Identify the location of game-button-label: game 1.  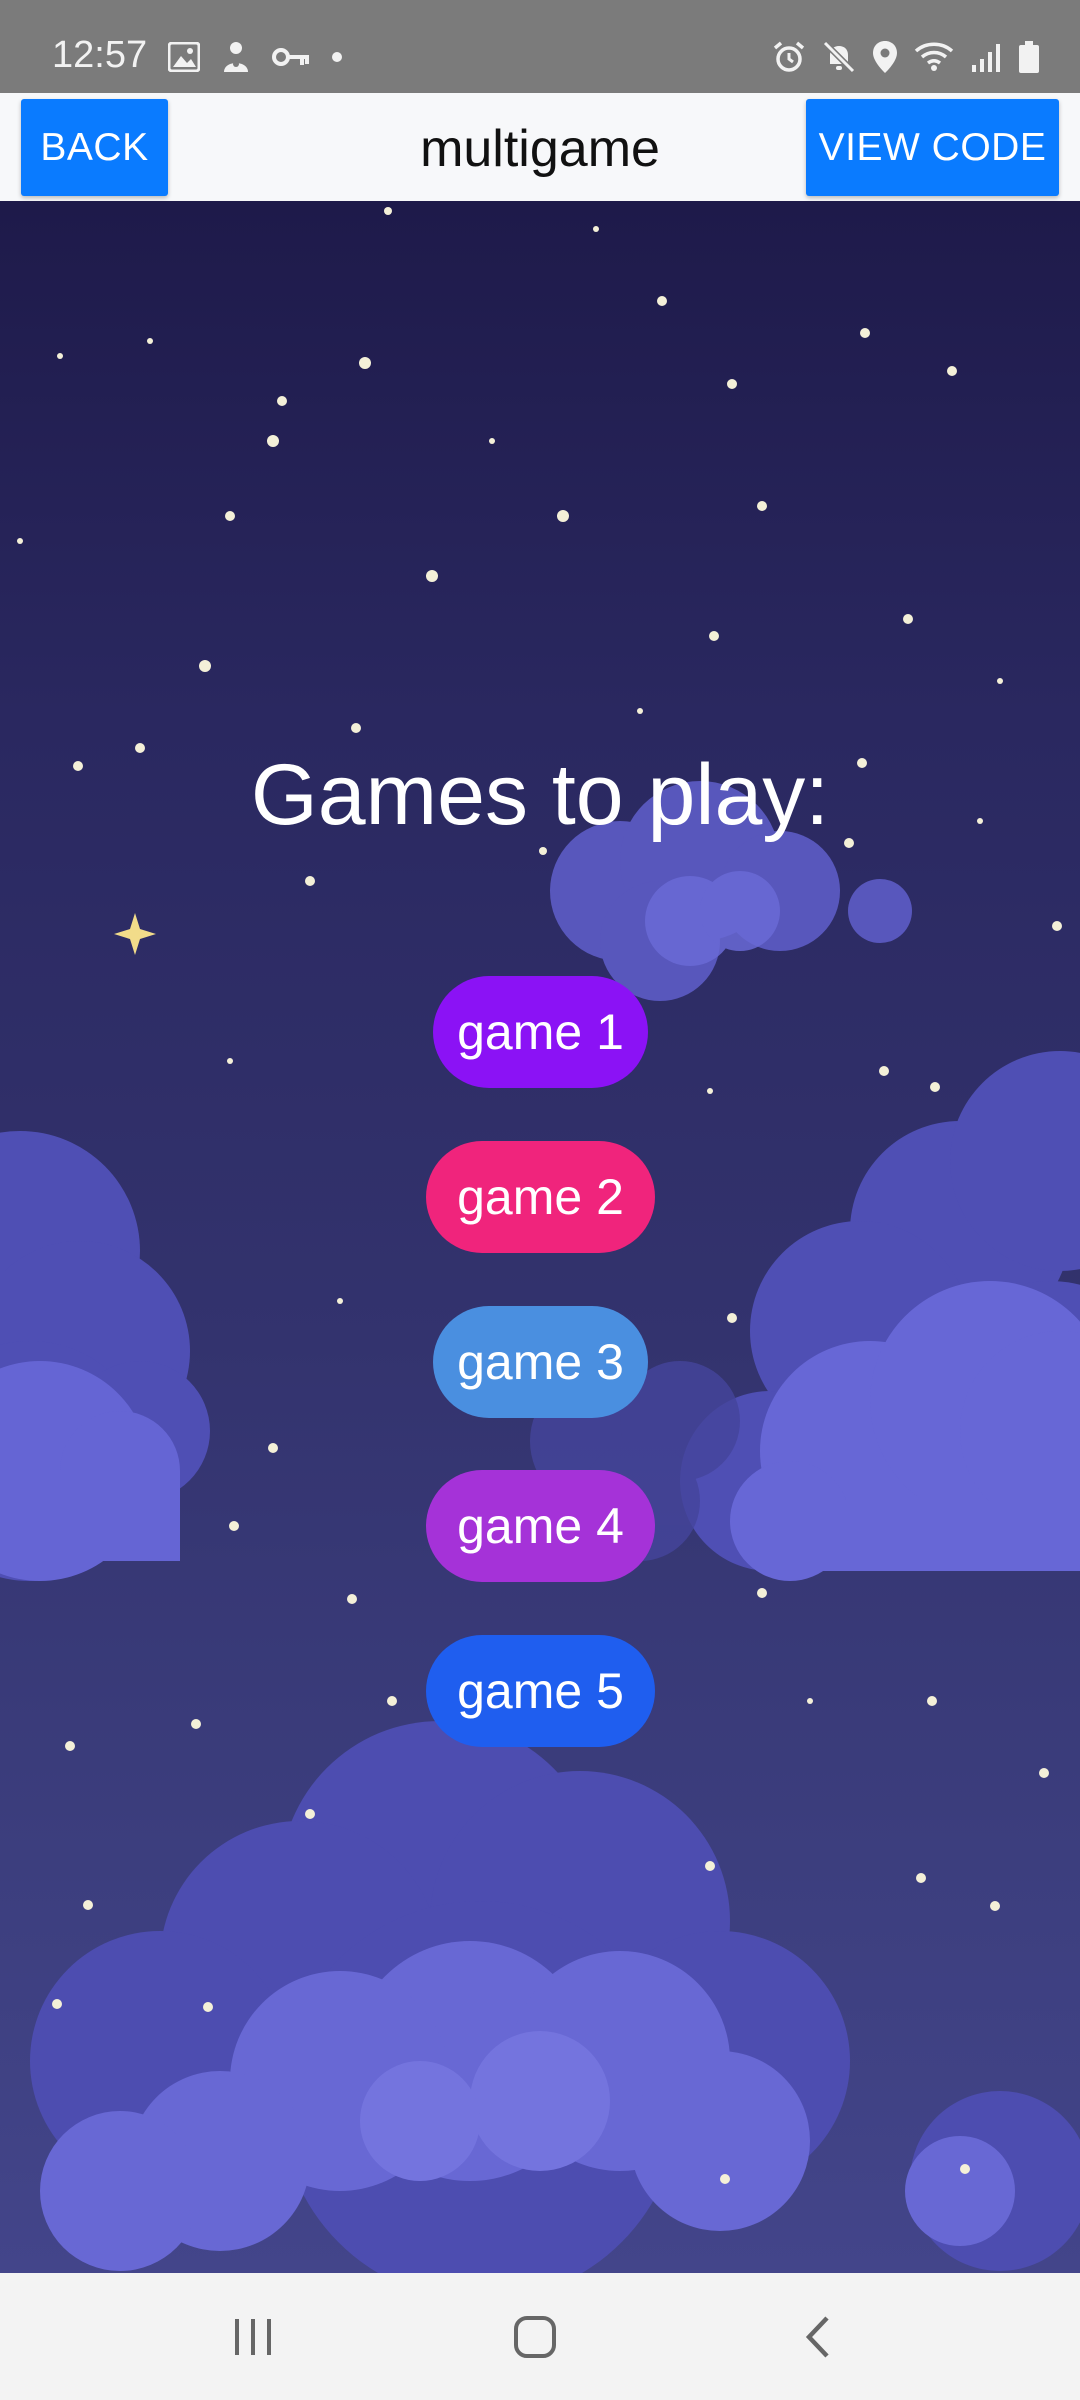
(540, 1032).